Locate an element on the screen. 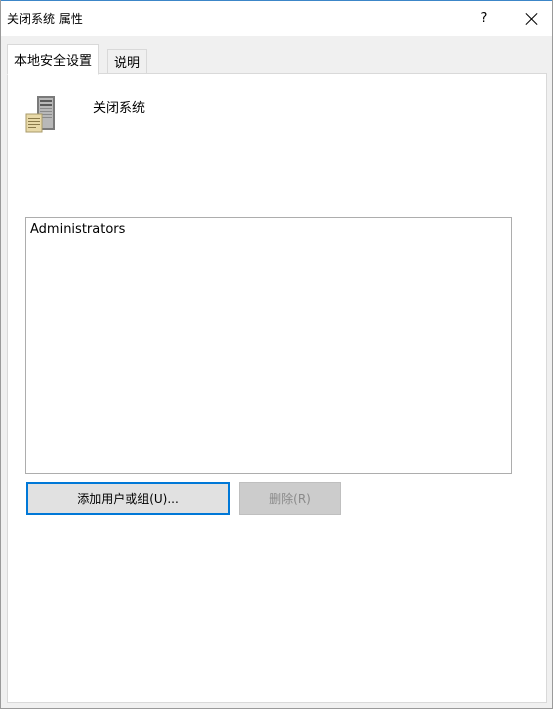  close-button is located at coordinates (531, 18).